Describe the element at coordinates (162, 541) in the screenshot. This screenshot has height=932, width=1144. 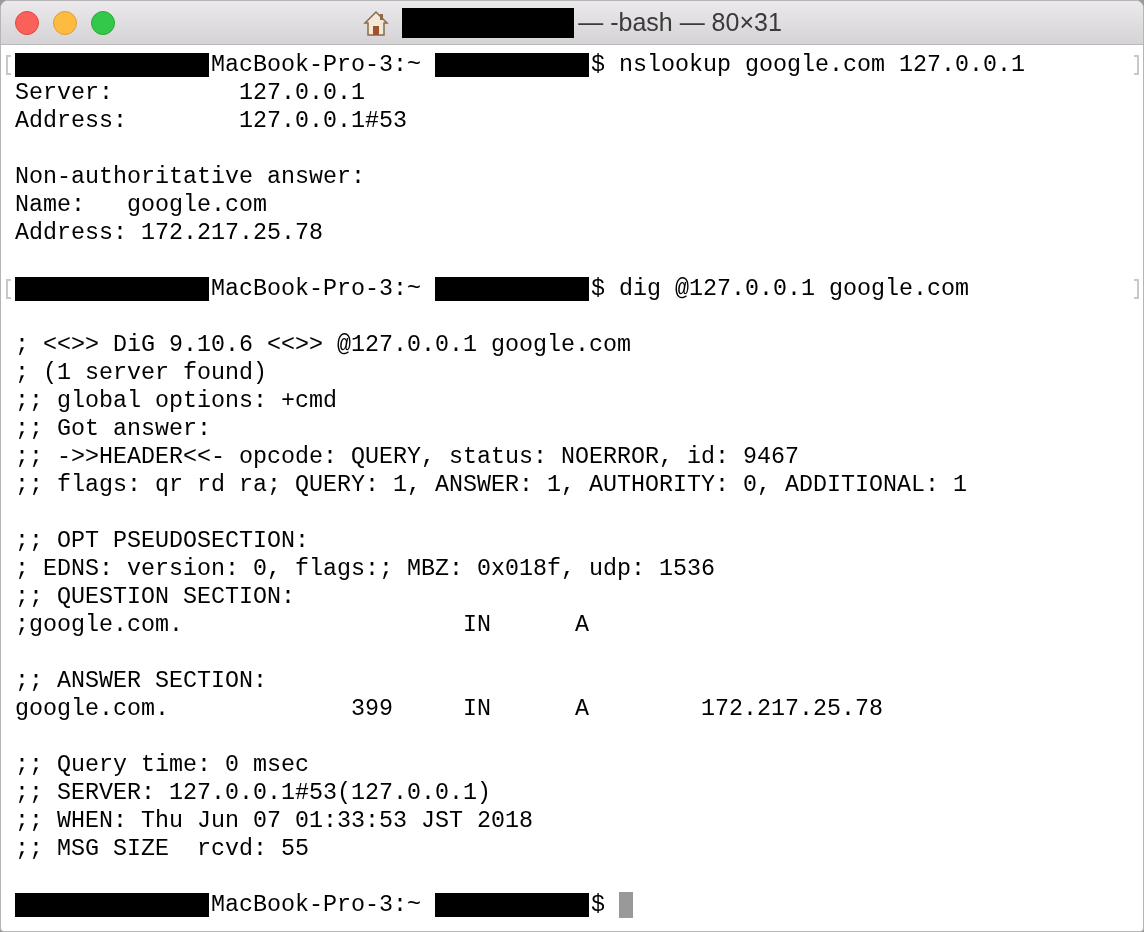
I see `output-line: ;; OPT PSEUDOSECTION:` at that location.